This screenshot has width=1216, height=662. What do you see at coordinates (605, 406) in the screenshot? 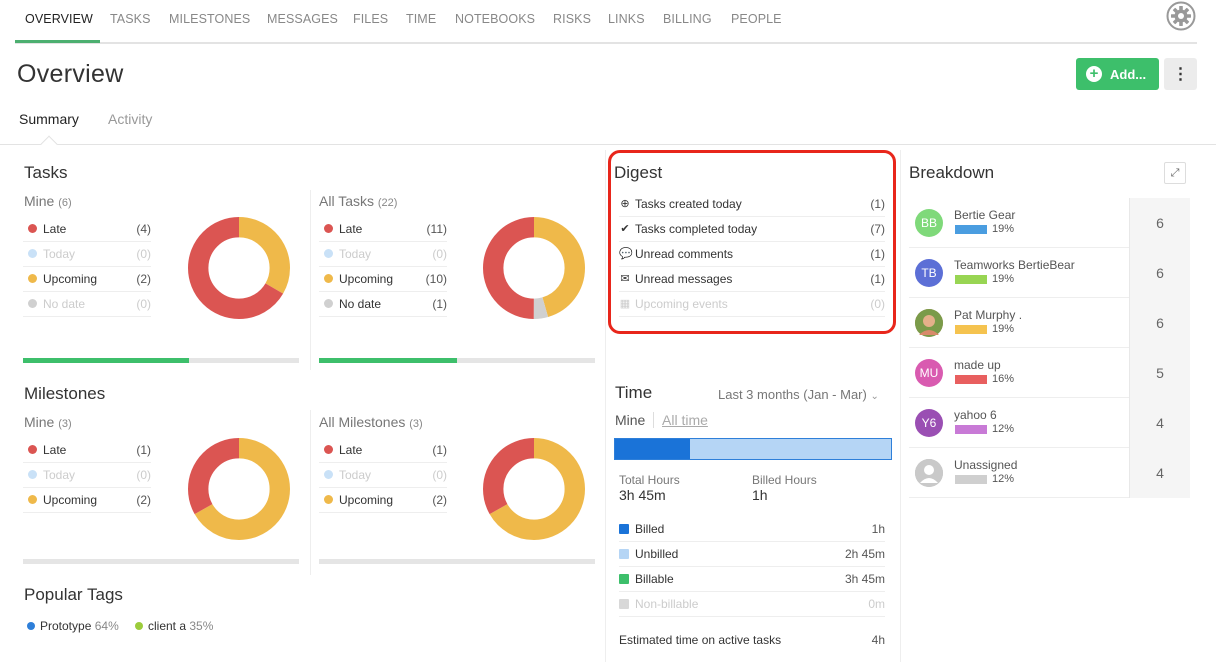
I see `divider` at bounding box center [605, 406].